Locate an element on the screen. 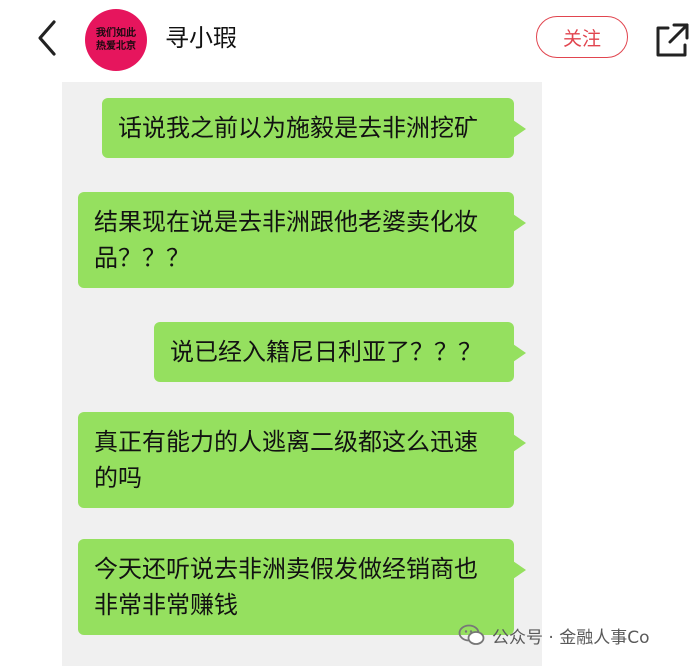 The height and width of the screenshot is (666, 700). avatar: 我们如此 热爱北京 is located at coordinates (116, 40).